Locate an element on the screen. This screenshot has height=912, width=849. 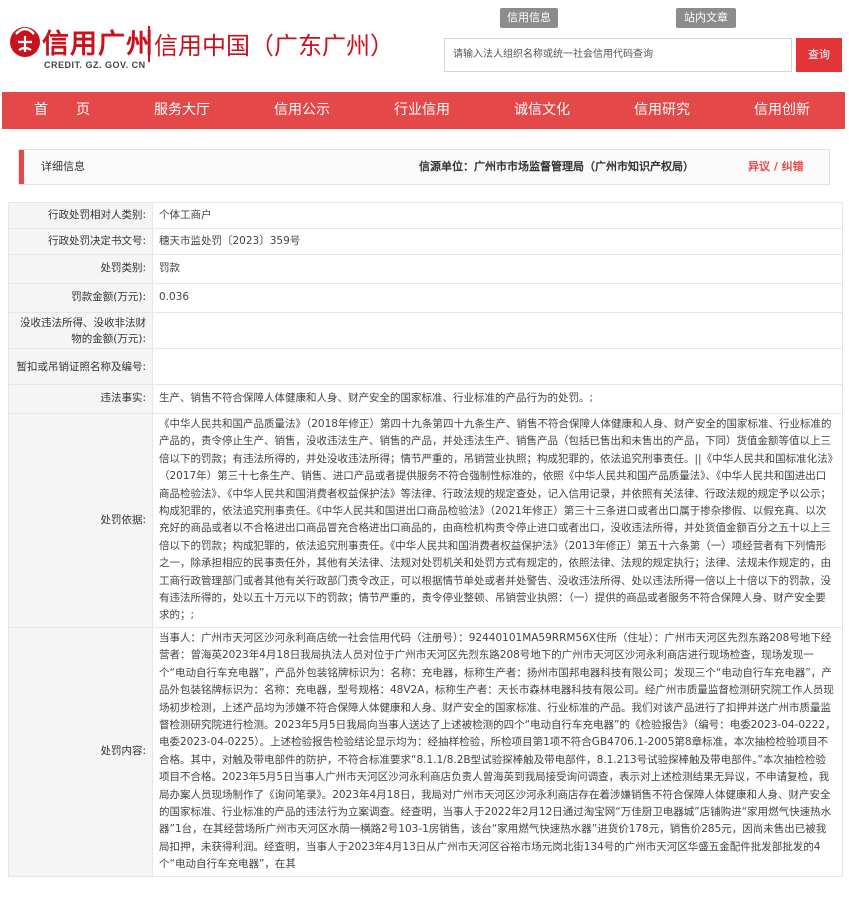
logo-divider is located at coordinates (149, 44).